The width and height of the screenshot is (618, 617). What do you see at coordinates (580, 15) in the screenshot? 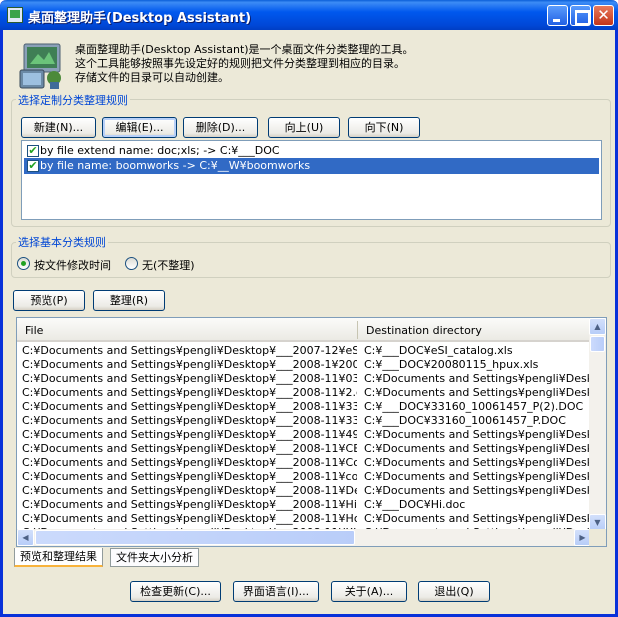
I see `maximize-button` at bounding box center [580, 15].